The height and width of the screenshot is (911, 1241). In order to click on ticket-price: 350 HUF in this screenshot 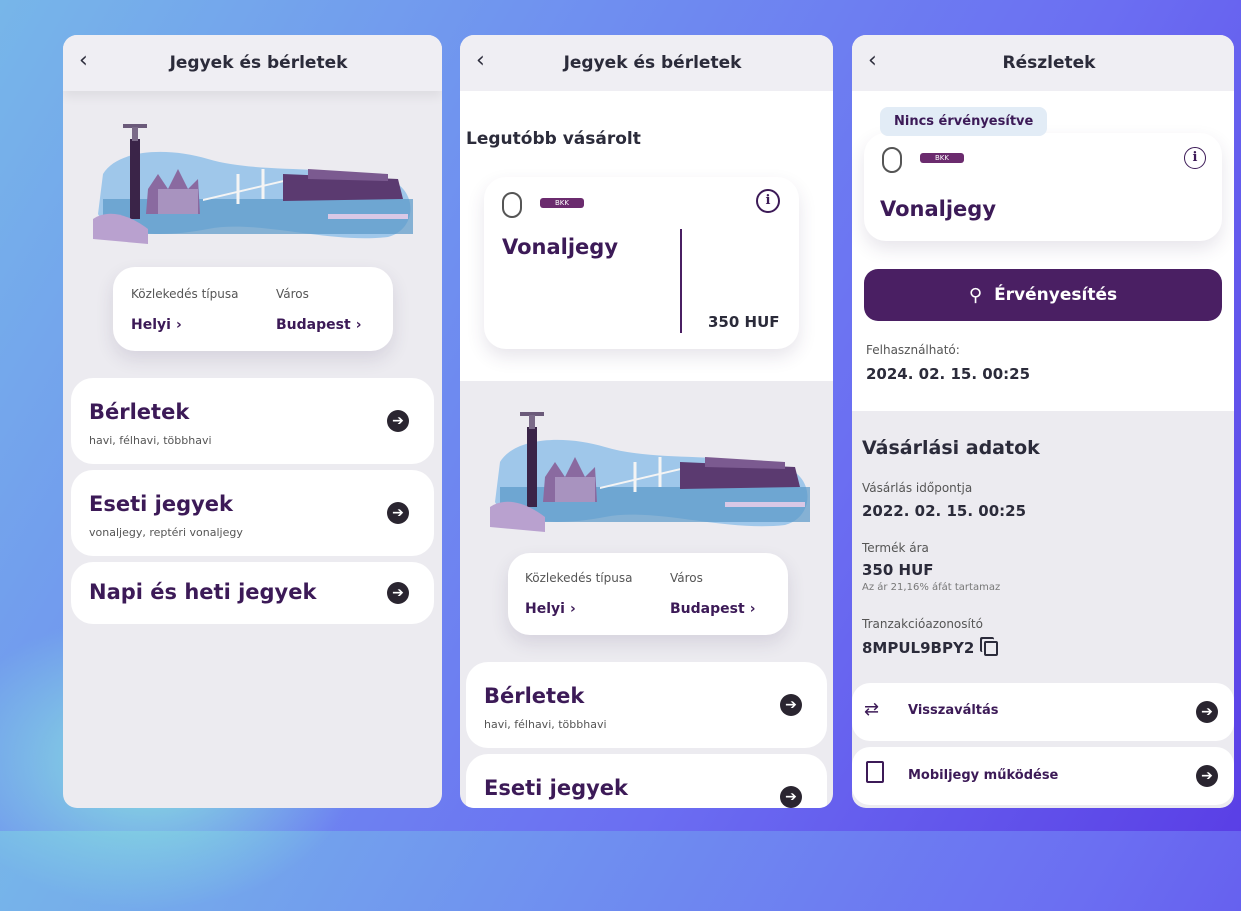, I will do `click(744, 322)`.